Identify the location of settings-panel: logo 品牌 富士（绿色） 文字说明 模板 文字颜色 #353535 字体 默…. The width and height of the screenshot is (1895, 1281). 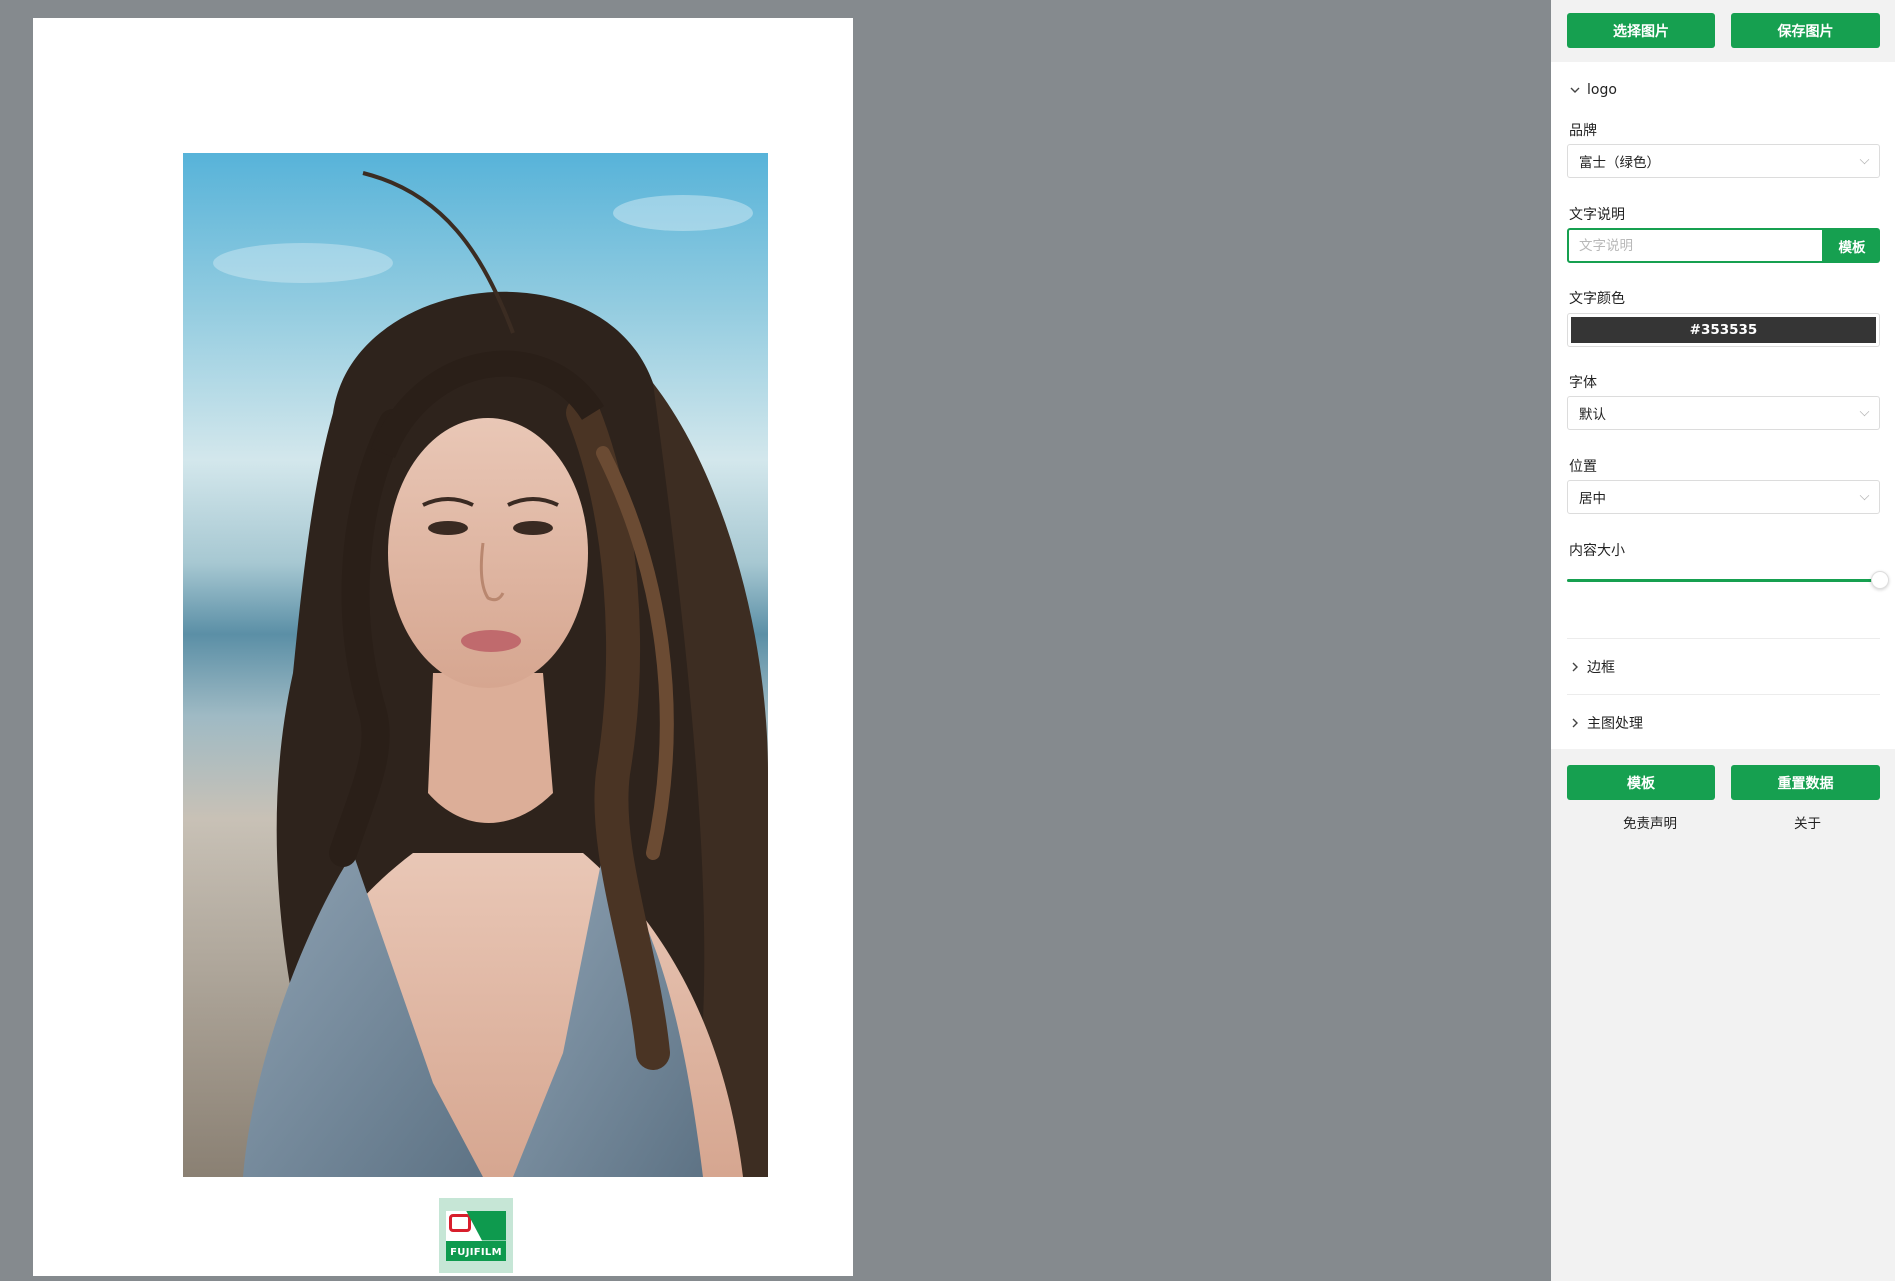
(1723, 405).